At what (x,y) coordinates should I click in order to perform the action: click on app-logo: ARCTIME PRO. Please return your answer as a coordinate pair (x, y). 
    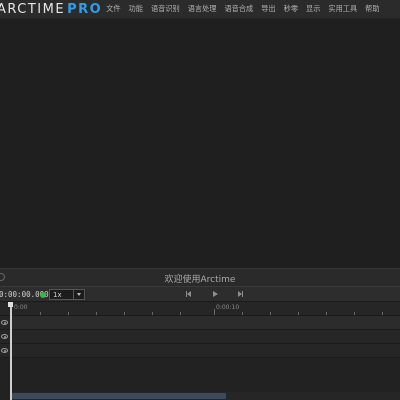
    Looking at the image, I should click on (51, 9).